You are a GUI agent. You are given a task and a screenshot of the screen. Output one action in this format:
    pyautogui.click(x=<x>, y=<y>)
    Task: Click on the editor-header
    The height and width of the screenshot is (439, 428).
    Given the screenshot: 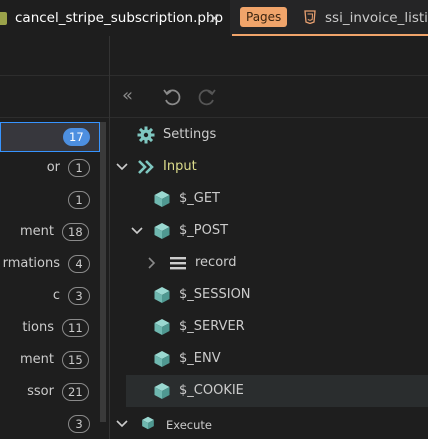 What is the action you would take?
    pyautogui.click(x=214, y=56)
    